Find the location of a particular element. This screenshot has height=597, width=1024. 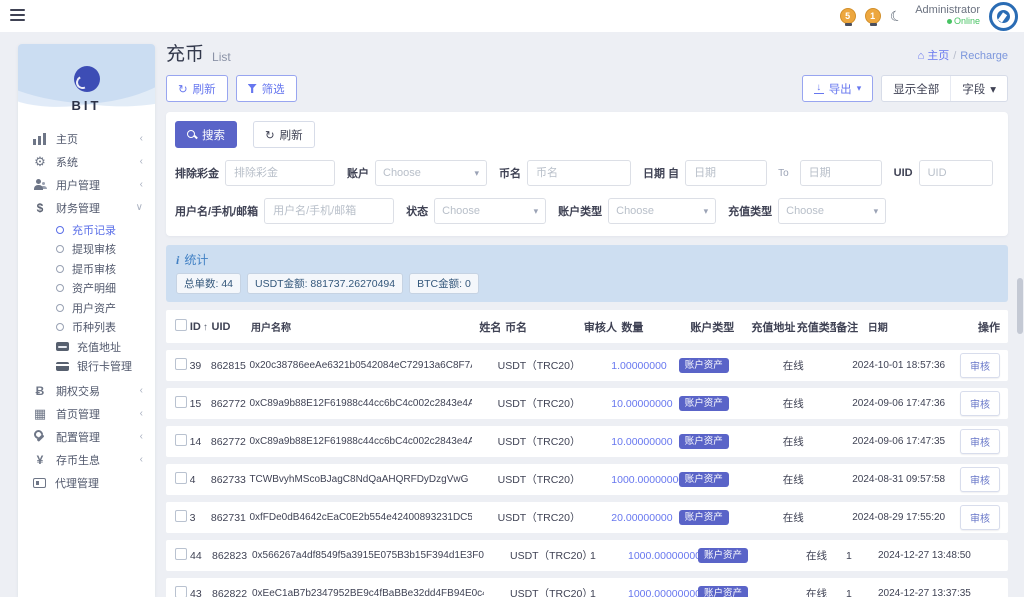

cell-date: 2024-12-27 13:37:35 is located at coordinates (924, 592).